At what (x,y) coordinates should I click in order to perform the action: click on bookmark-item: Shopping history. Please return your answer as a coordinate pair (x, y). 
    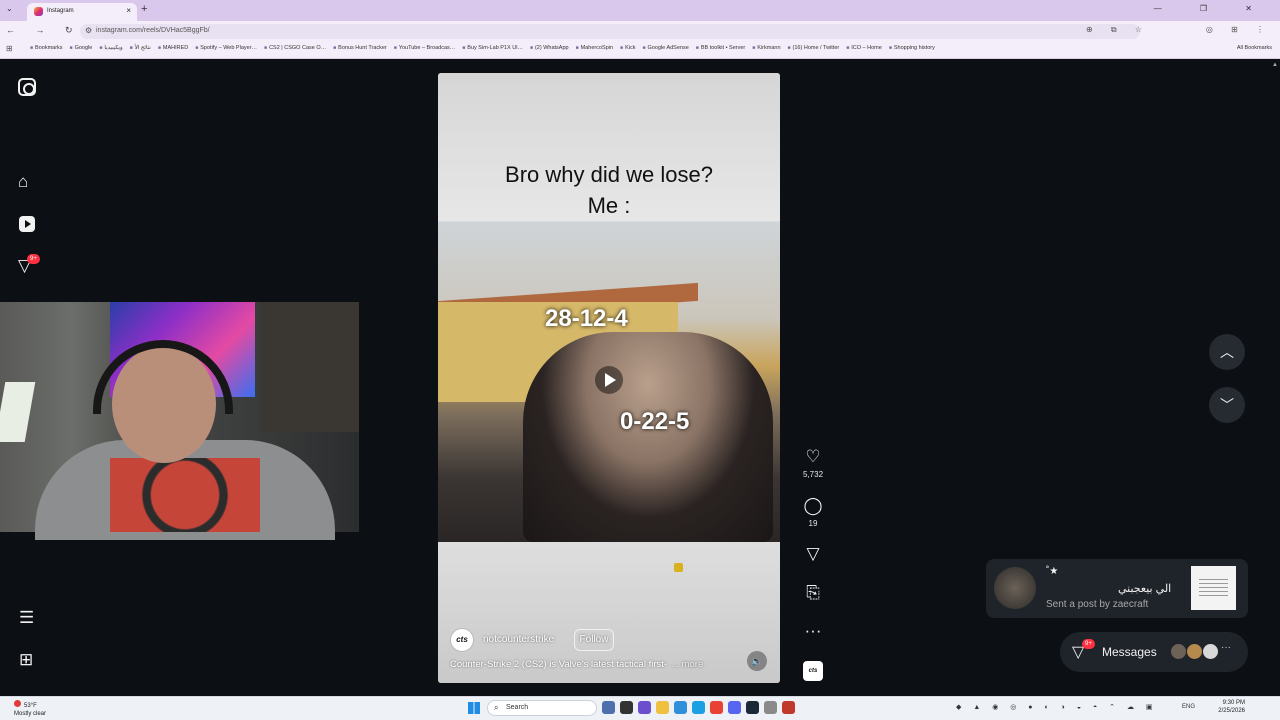
    Looking at the image, I should click on (912, 48).